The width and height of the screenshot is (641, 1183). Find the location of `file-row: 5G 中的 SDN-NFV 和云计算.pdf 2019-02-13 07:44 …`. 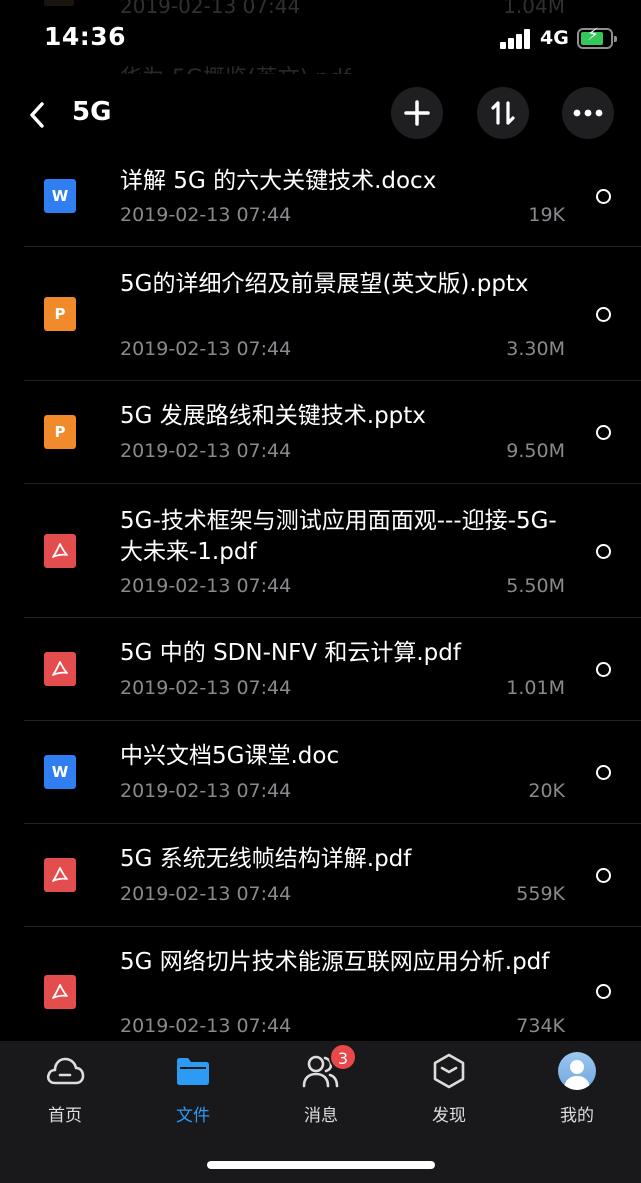

file-row: 5G 中的 SDN-NFV 和云计算.pdf 2019-02-13 07:44 … is located at coordinates (320, 669).